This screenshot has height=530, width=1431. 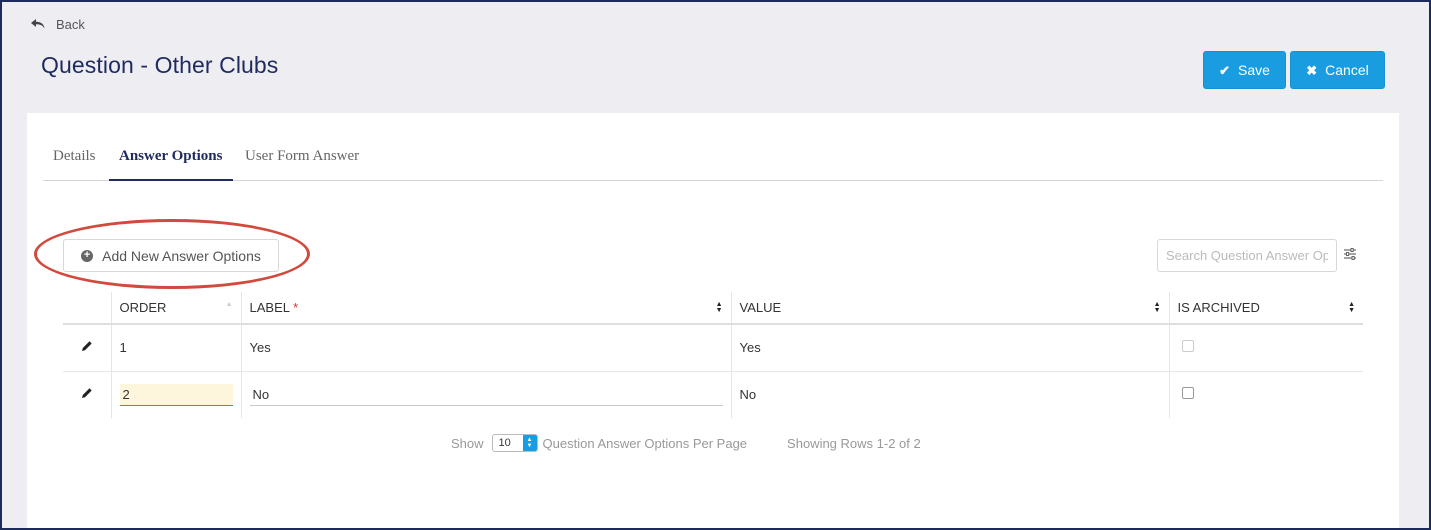 What do you see at coordinates (87, 255) in the screenshot?
I see `plus-circle-icon: +` at bounding box center [87, 255].